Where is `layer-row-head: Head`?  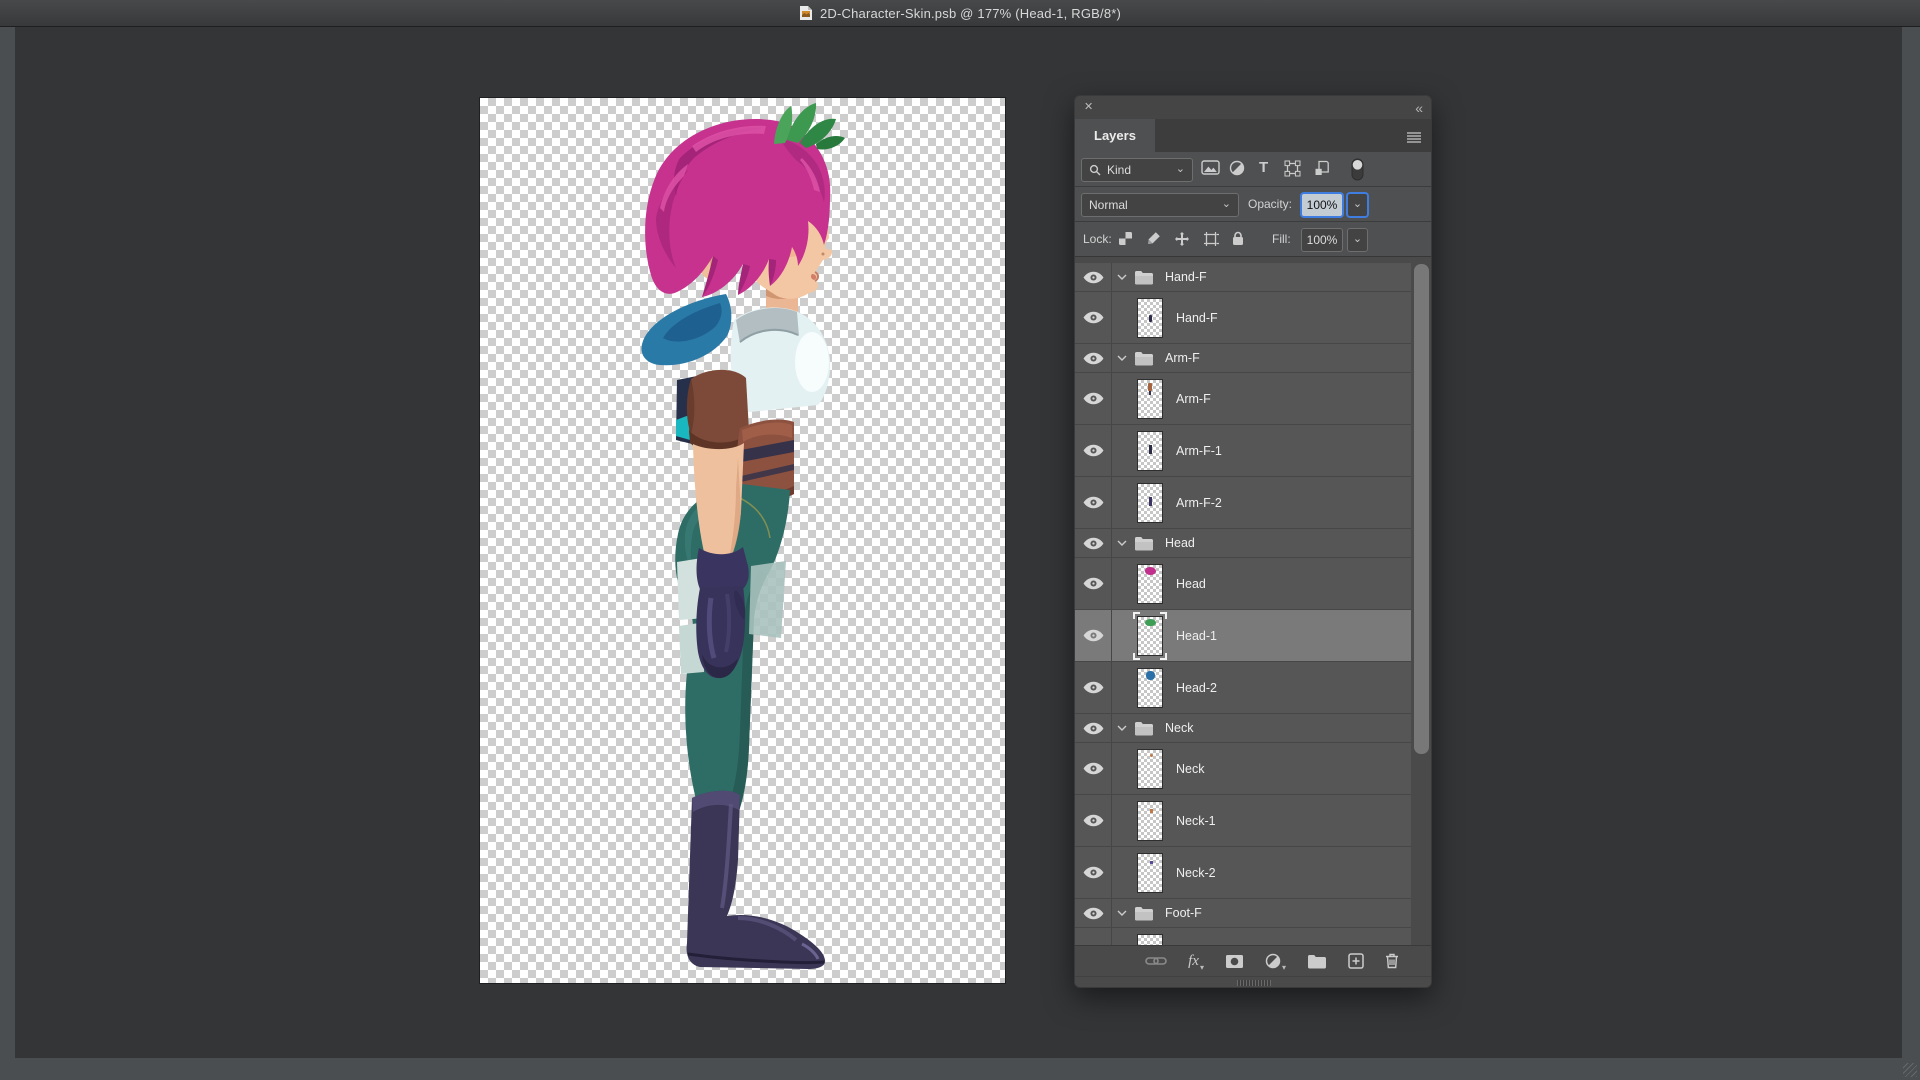 layer-row-head: Head is located at coordinates (1243, 584).